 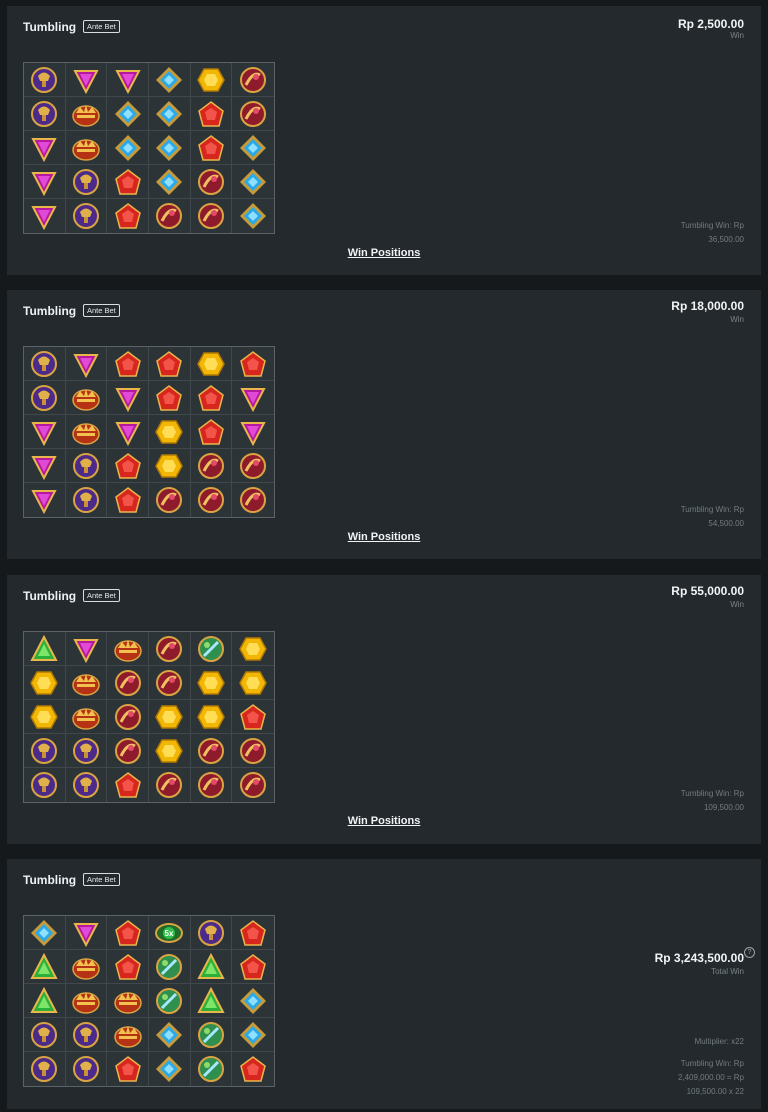 I want to click on tumbling-win-value: 36,500.00, so click(x=726, y=239).